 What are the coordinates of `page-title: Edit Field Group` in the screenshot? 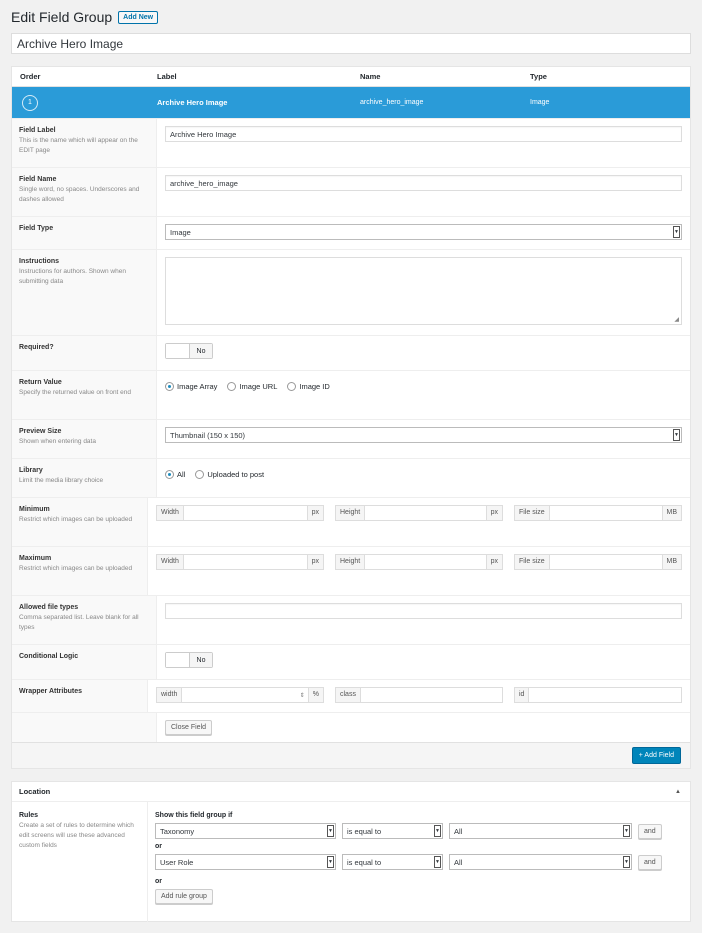 It's located at (62, 17).